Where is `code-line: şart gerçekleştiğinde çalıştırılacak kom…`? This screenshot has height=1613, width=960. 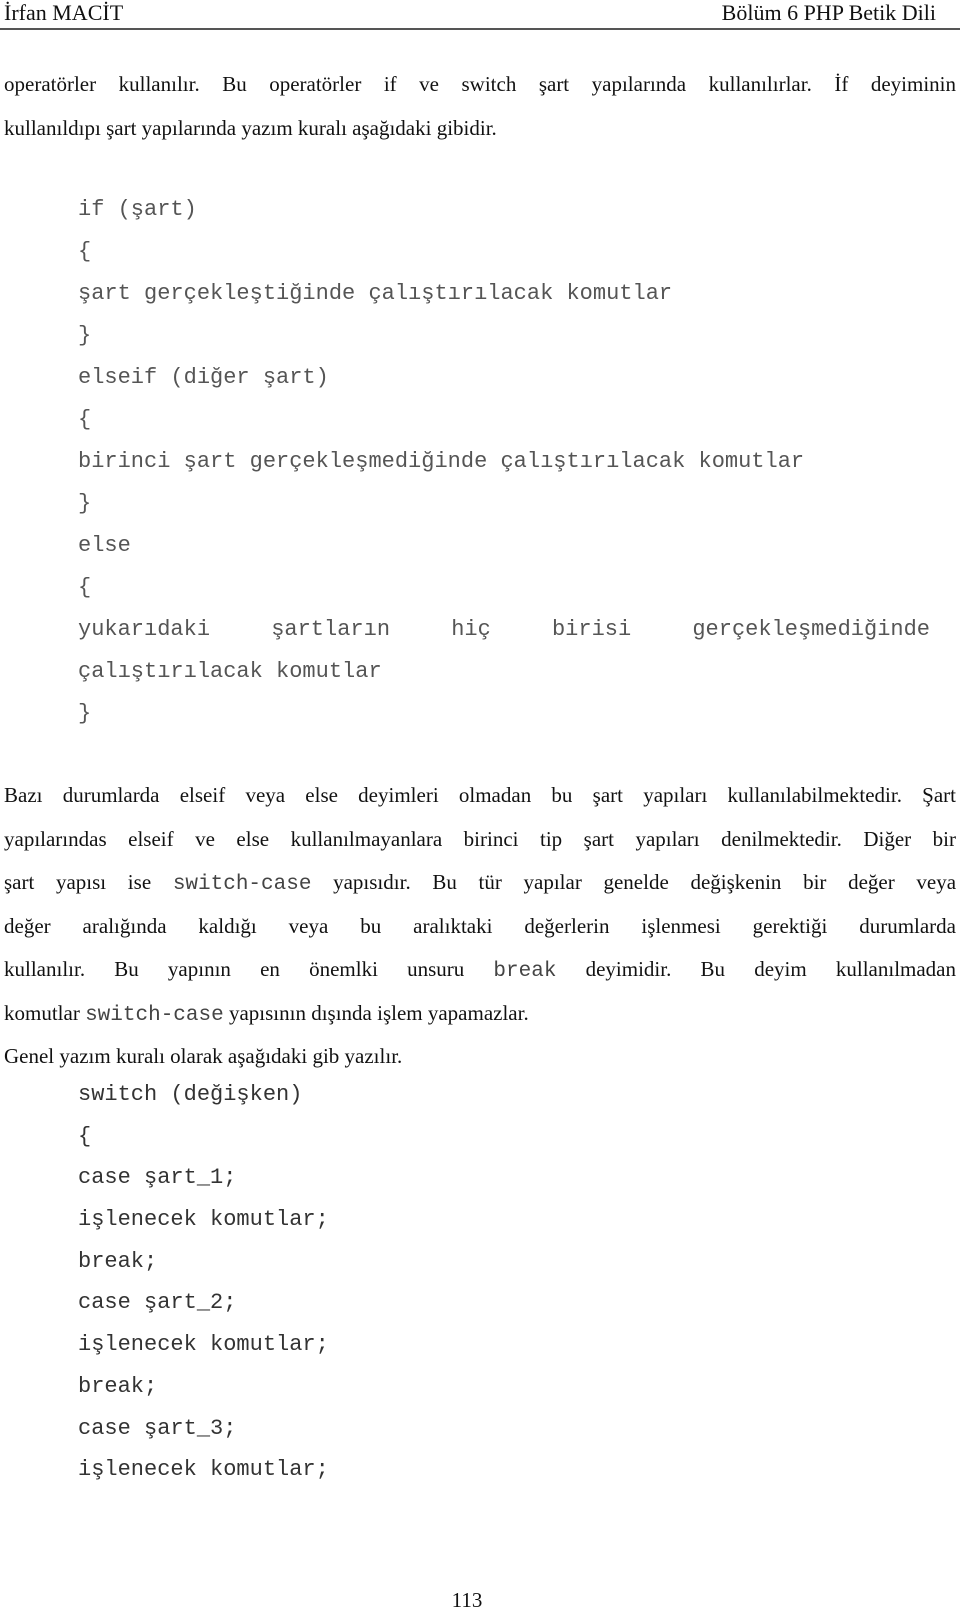 code-line: şart gerçekleştiğinde çalıştırılacak kom… is located at coordinates (375, 293).